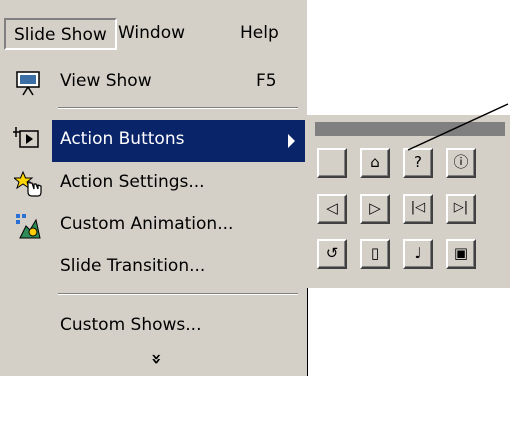 The height and width of the screenshot is (433, 510). I want to click on movie-icon: ▣, so click(461, 253).